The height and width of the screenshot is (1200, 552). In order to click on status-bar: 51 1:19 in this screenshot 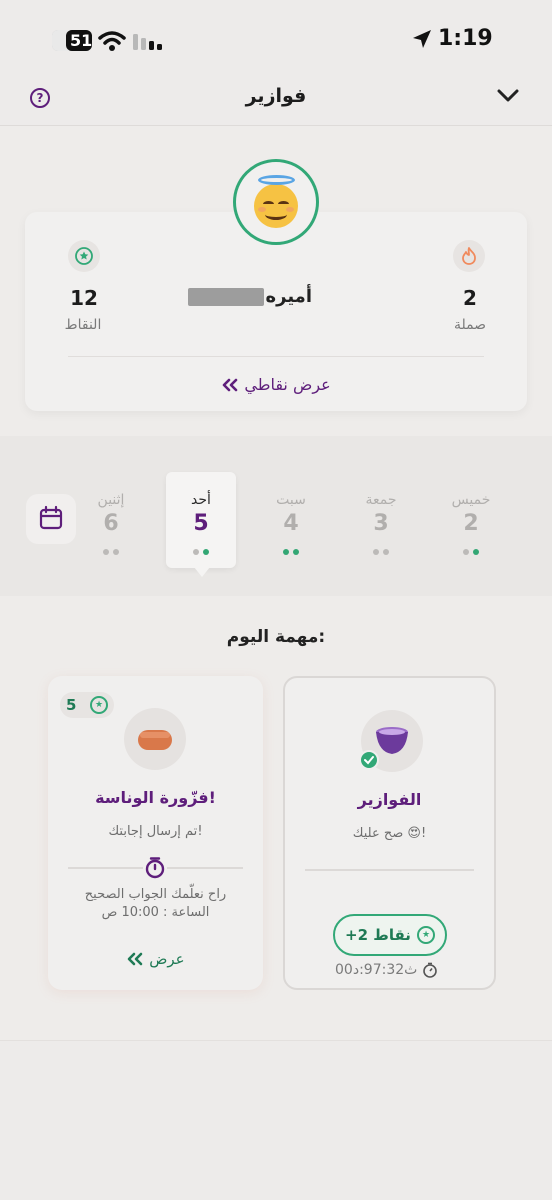, I will do `click(276, 40)`.